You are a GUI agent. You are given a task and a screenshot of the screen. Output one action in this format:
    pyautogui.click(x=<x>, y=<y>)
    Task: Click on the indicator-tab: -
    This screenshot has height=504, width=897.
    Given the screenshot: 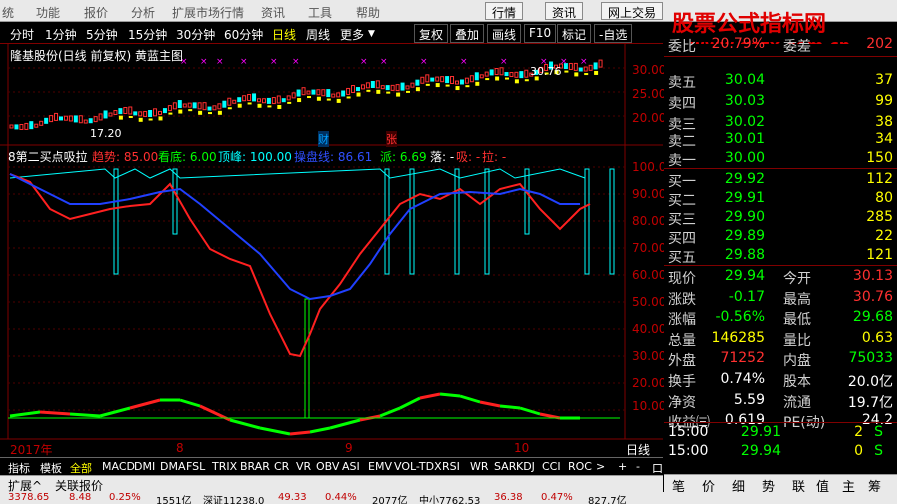 What is the action you would take?
    pyautogui.click(x=638, y=466)
    